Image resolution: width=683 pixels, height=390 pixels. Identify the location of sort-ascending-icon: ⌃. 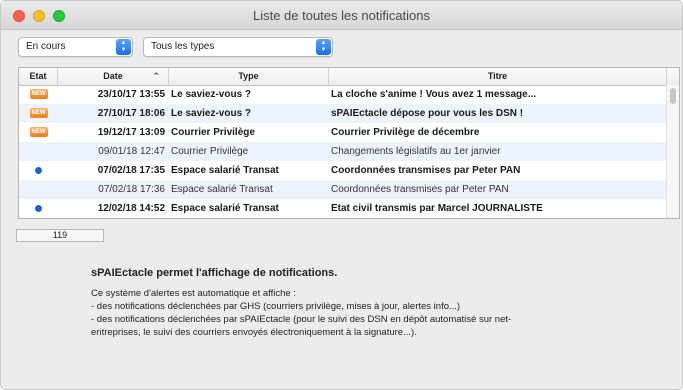
(156, 76).